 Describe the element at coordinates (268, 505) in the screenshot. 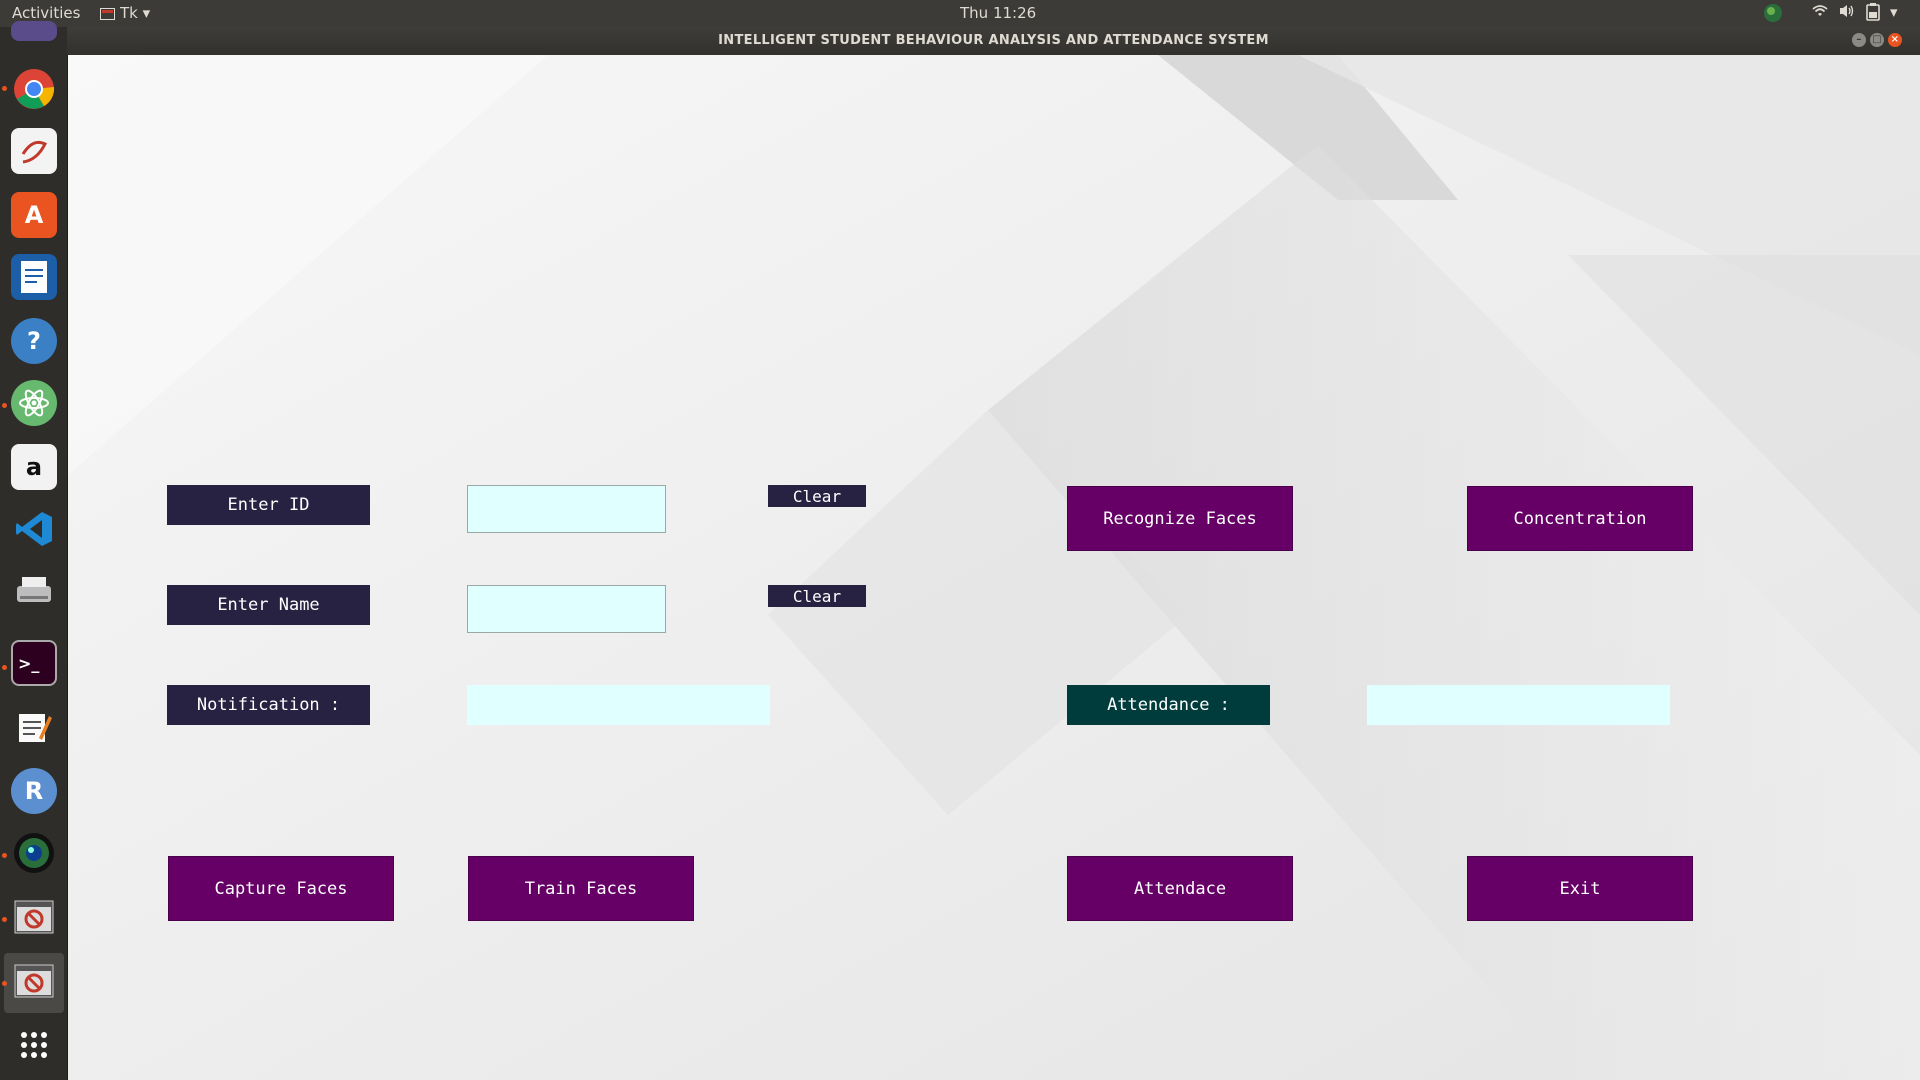

I see `enter-id-label: Enter ID` at that location.